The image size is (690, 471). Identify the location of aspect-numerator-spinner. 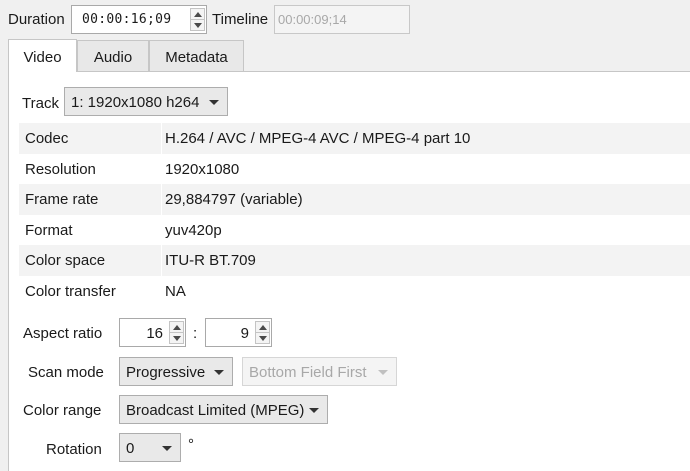
(176, 332).